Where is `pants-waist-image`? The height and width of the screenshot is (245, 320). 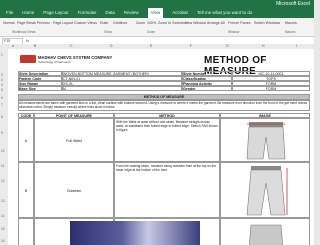 pants-waist-image is located at coordinates (266, 141).